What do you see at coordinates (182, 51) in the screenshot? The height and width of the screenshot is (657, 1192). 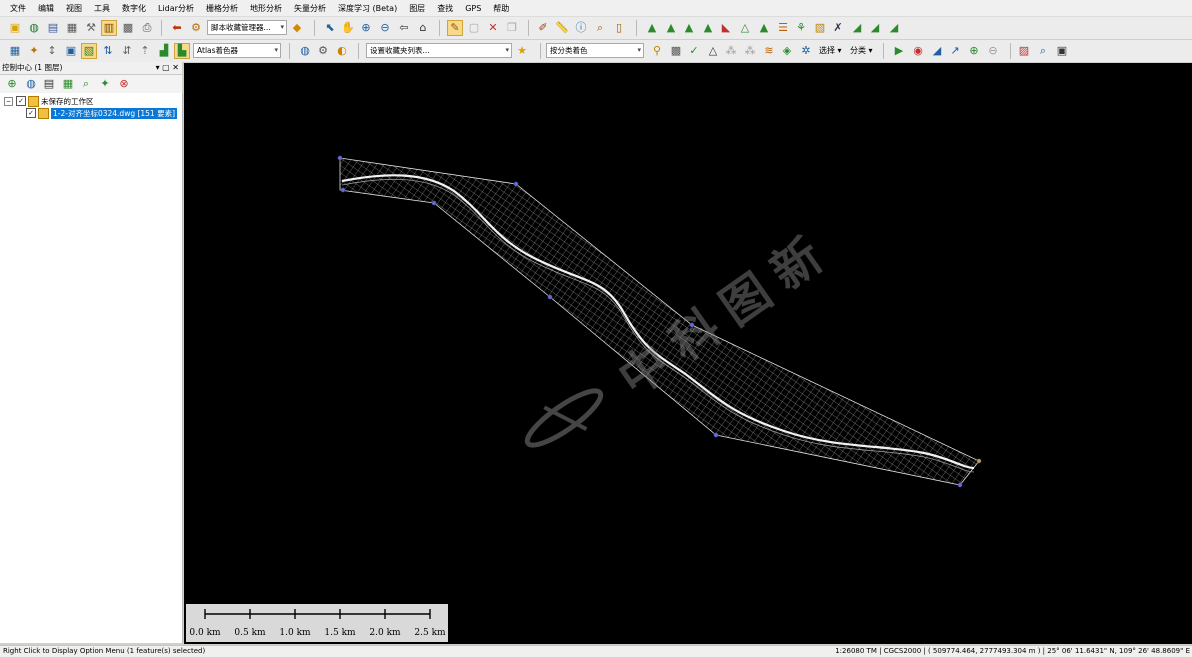 I see `vegetation-icon: ▙` at bounding box center [182, 51].